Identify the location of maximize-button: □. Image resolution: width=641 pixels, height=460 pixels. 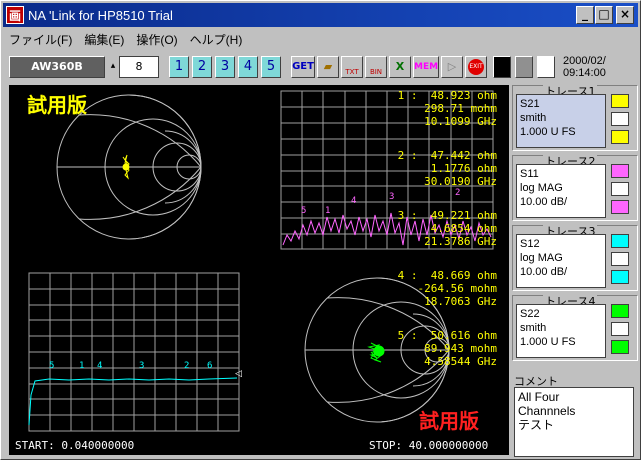
(604, 15).